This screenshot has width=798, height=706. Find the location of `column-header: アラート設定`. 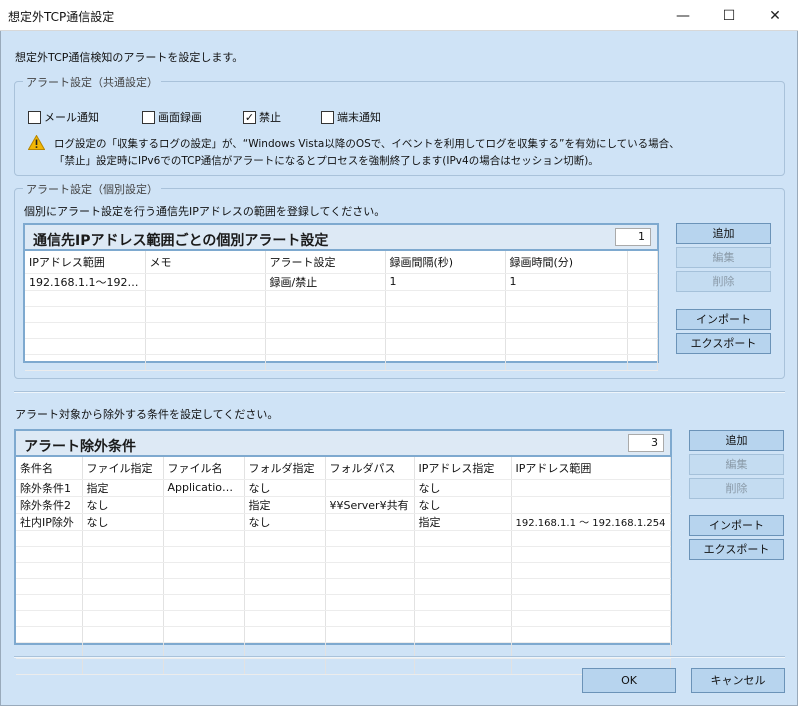

column-header: アラート設定 is located at coordinates (325, 262).